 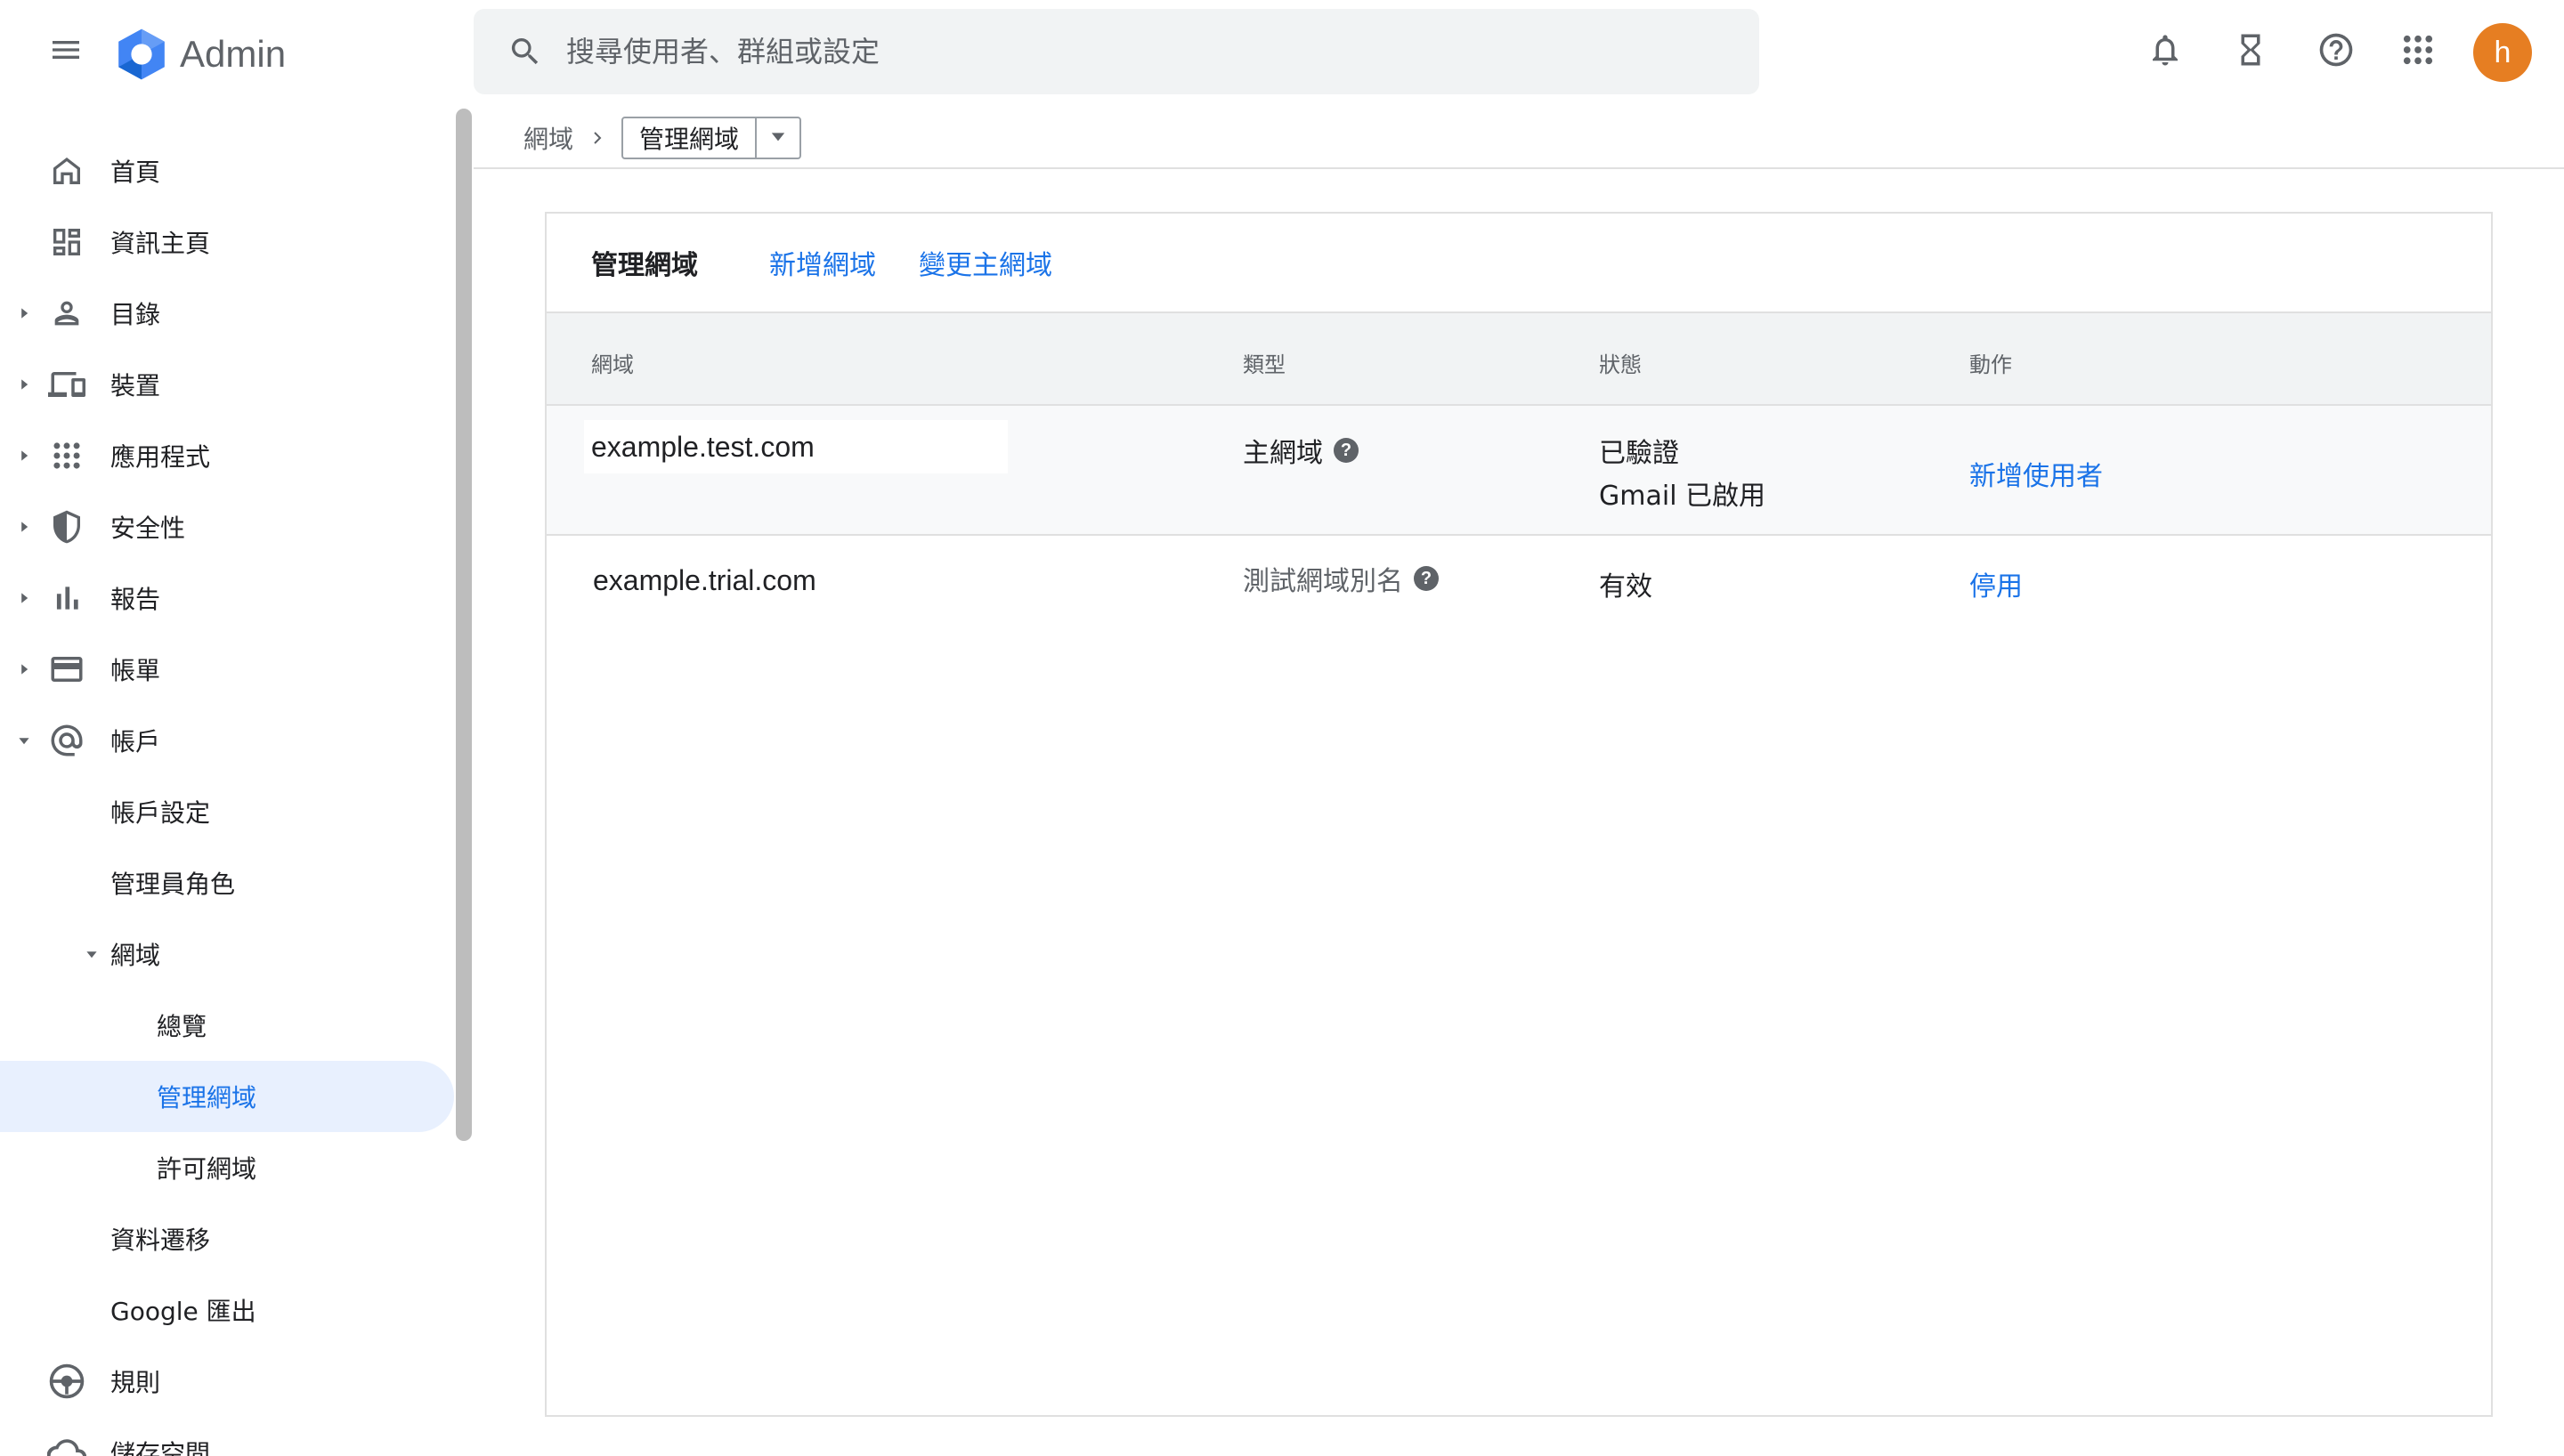 I want to click on home-icon, so click(x=66, y=170).